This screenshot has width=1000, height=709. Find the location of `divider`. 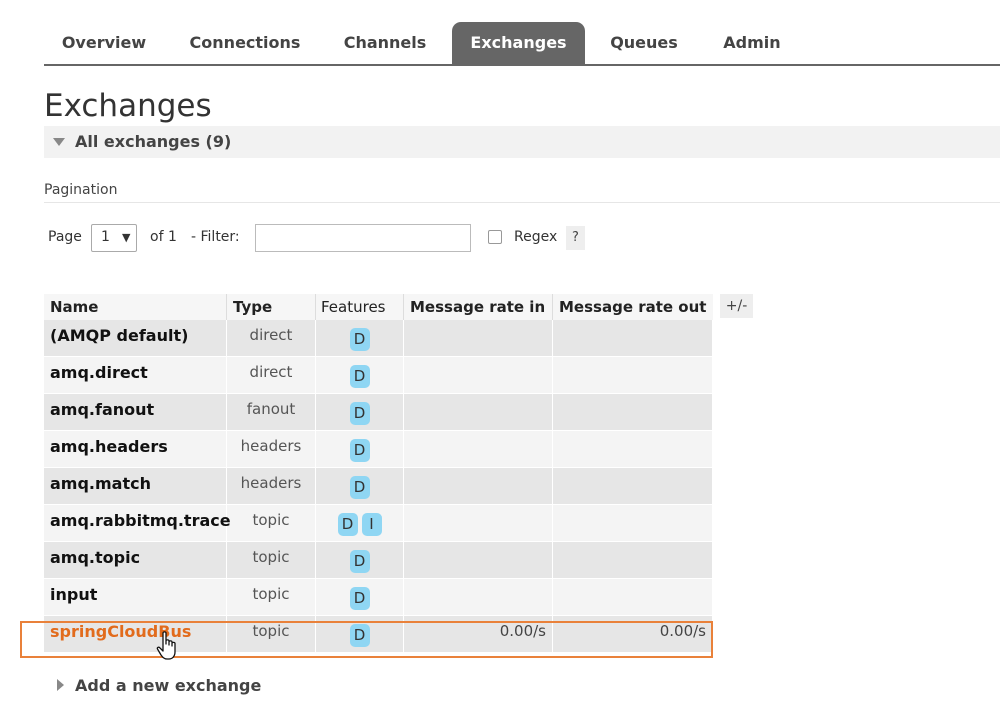

divider is located at coordinates (522, 202).